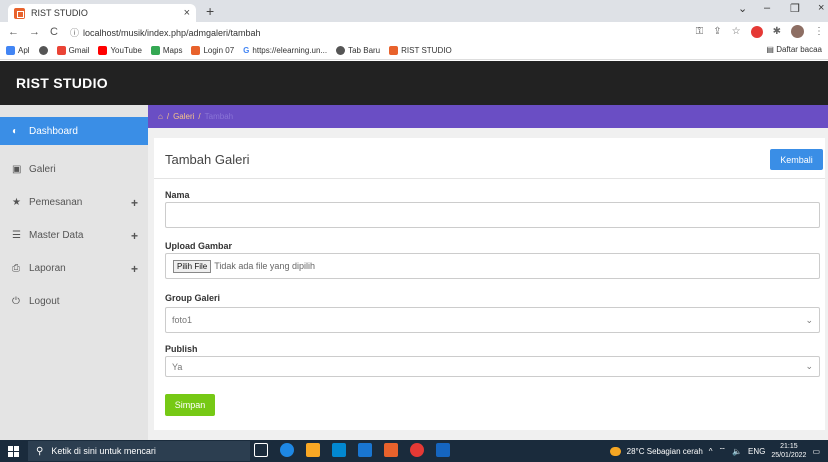 The width and height of the screenshot is (828, 462). Describe the element at coordinates (756, 451) in the screenshot. I see `language-indicator: ENG` at that location.